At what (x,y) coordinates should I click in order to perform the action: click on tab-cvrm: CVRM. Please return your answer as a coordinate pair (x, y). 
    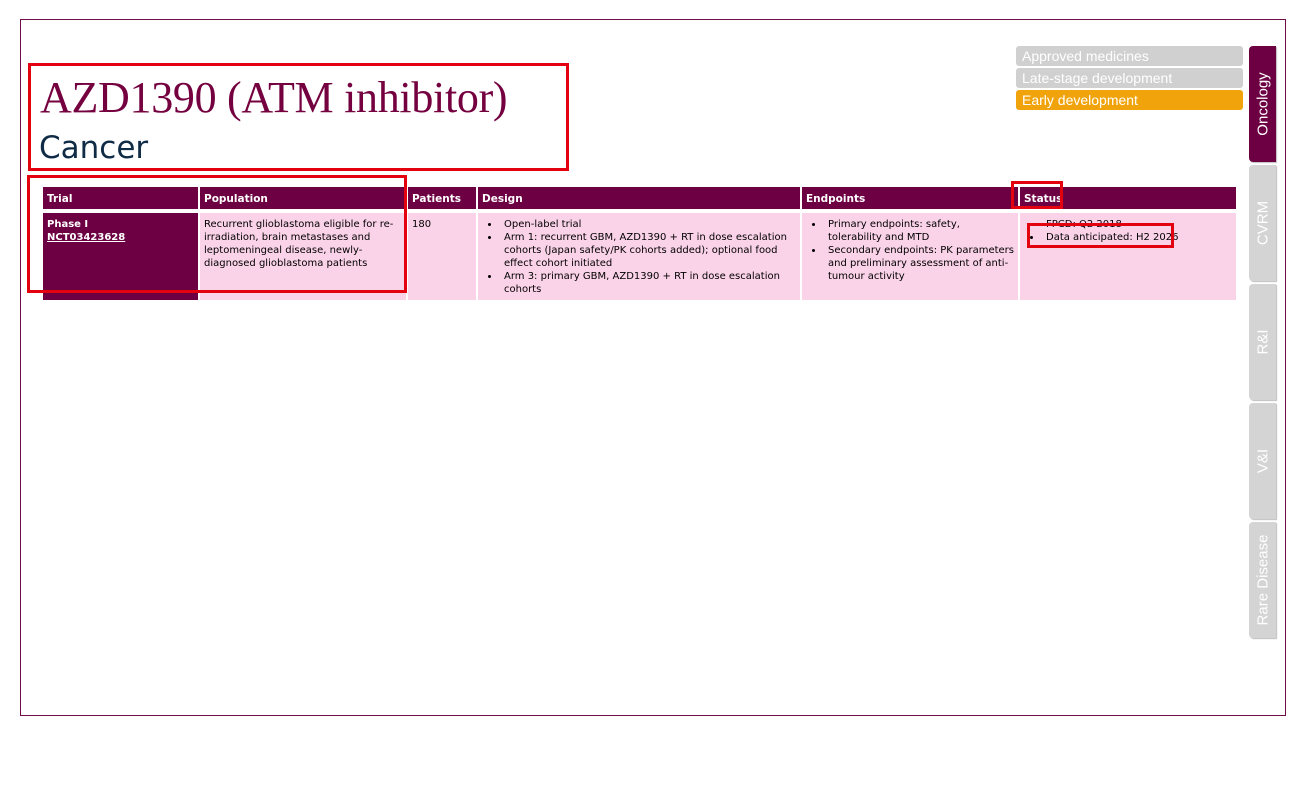
    Looking at the image, I should click on (1262, 223).